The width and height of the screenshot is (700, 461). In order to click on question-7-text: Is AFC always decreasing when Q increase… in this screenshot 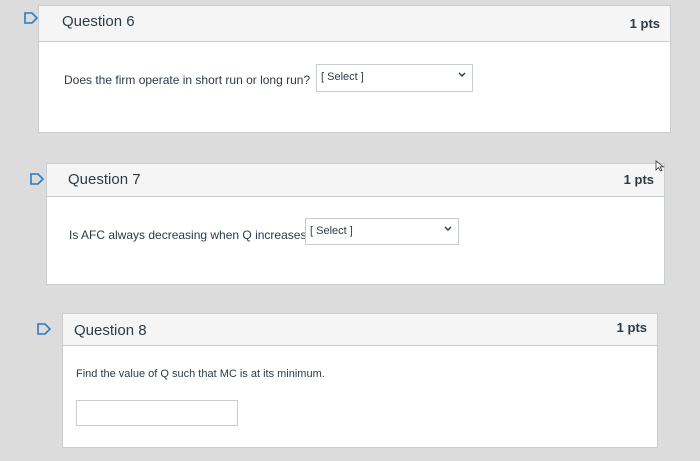, I will do `click(191, 235)`.